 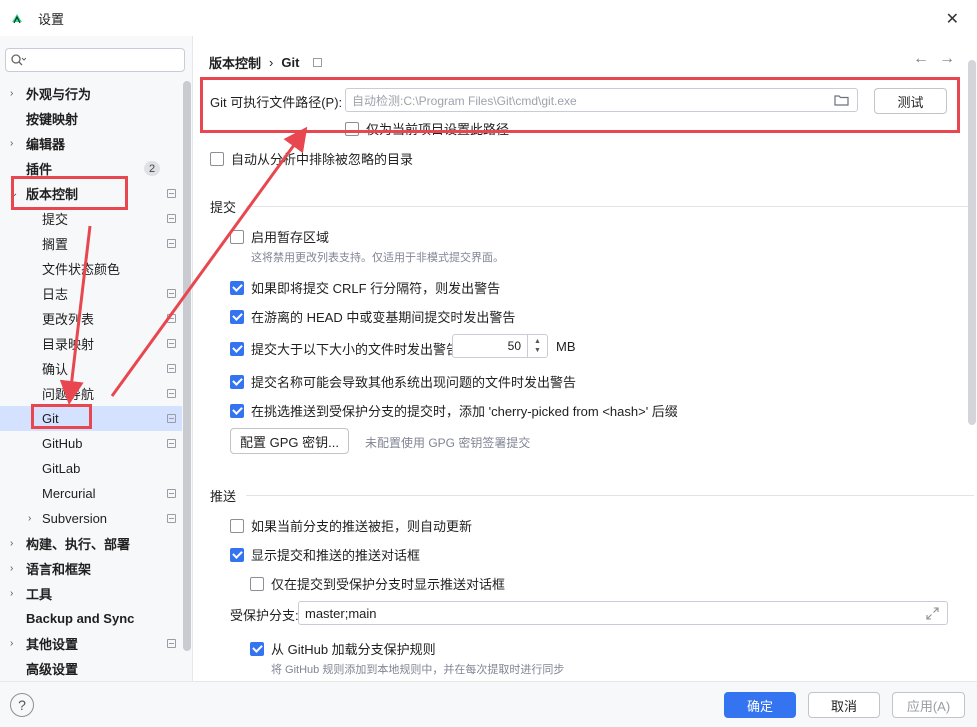 What do you see at coordinates (75, 315) in the screenshot?
I see `arrow-to-git` at bounding box center [75, 315].